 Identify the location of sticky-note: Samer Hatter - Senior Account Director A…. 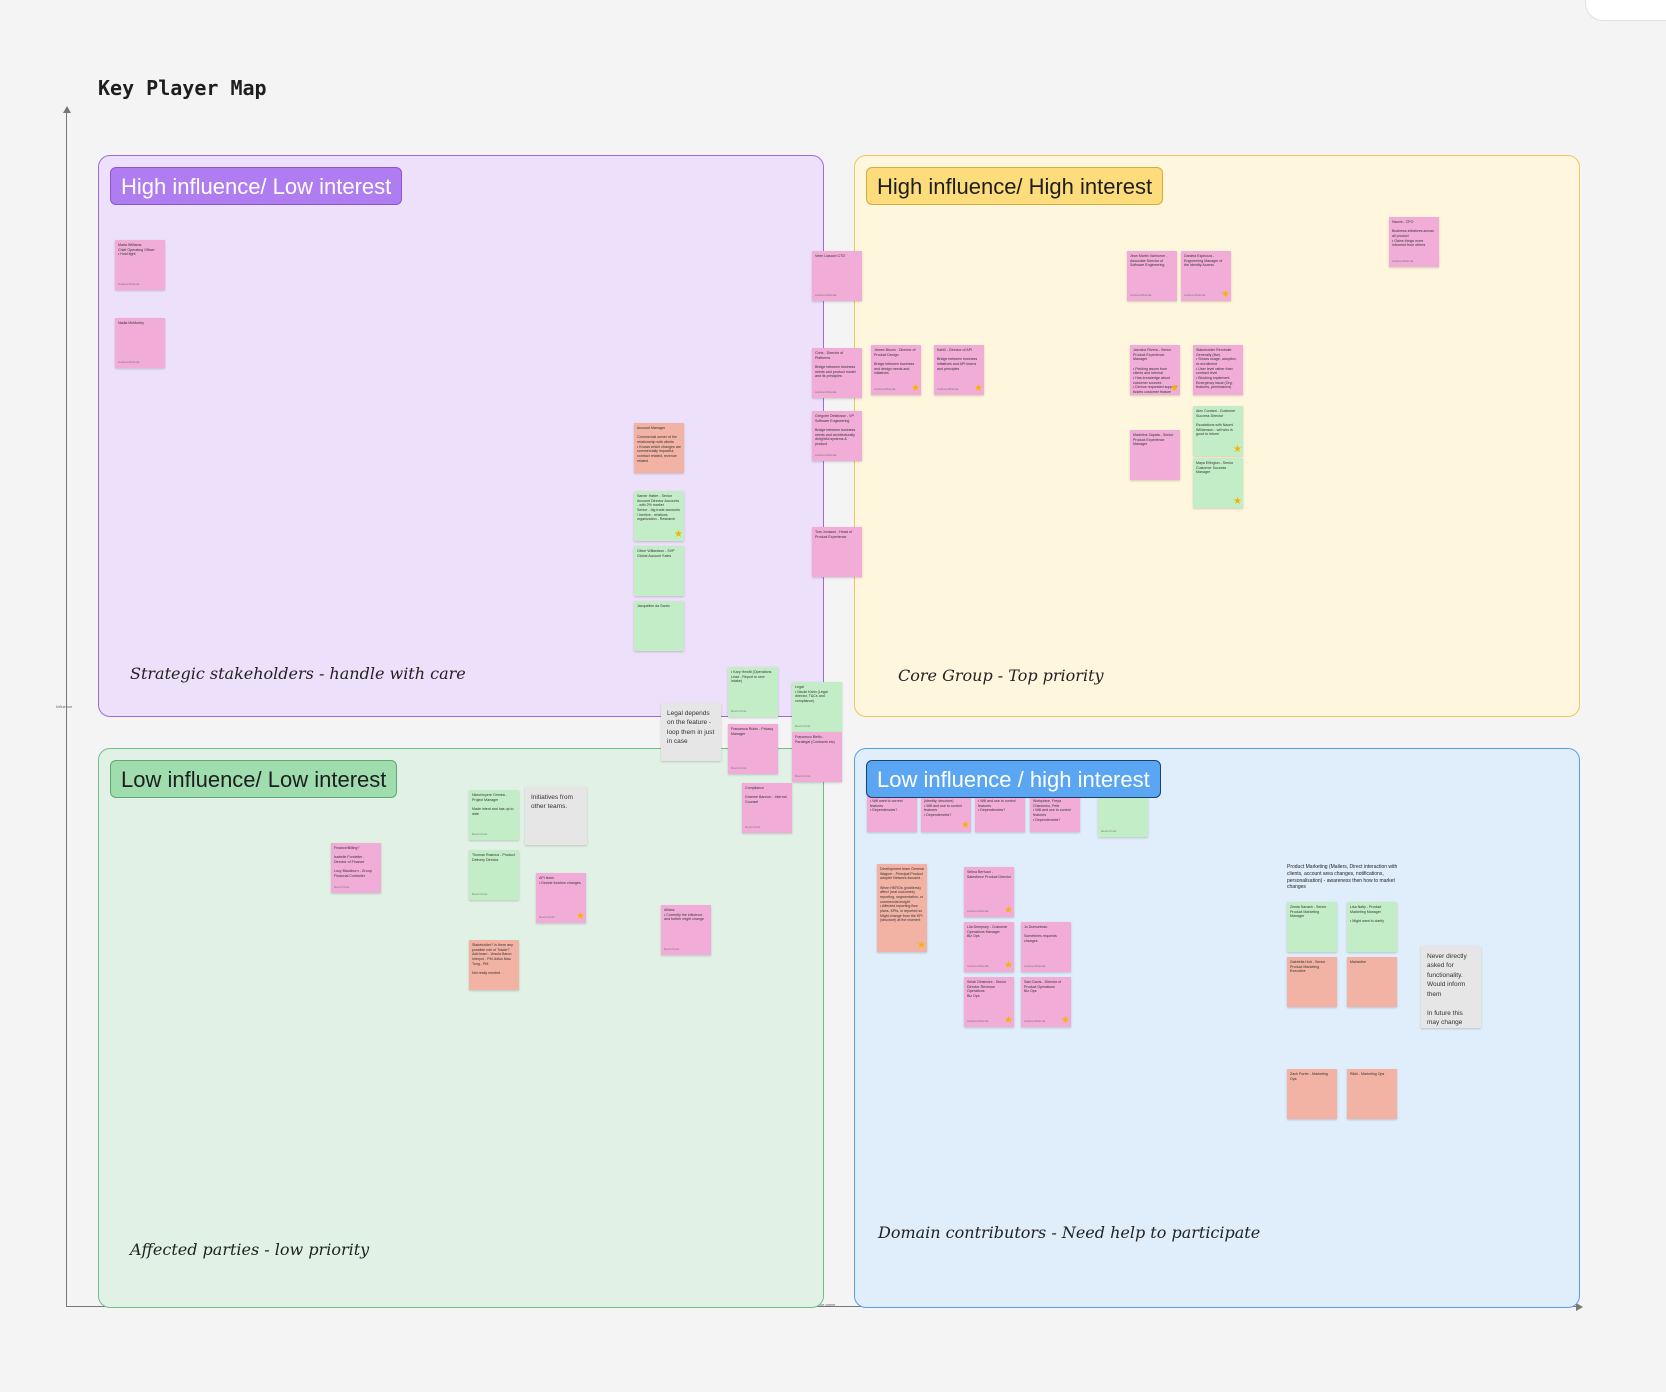
(659, 516).